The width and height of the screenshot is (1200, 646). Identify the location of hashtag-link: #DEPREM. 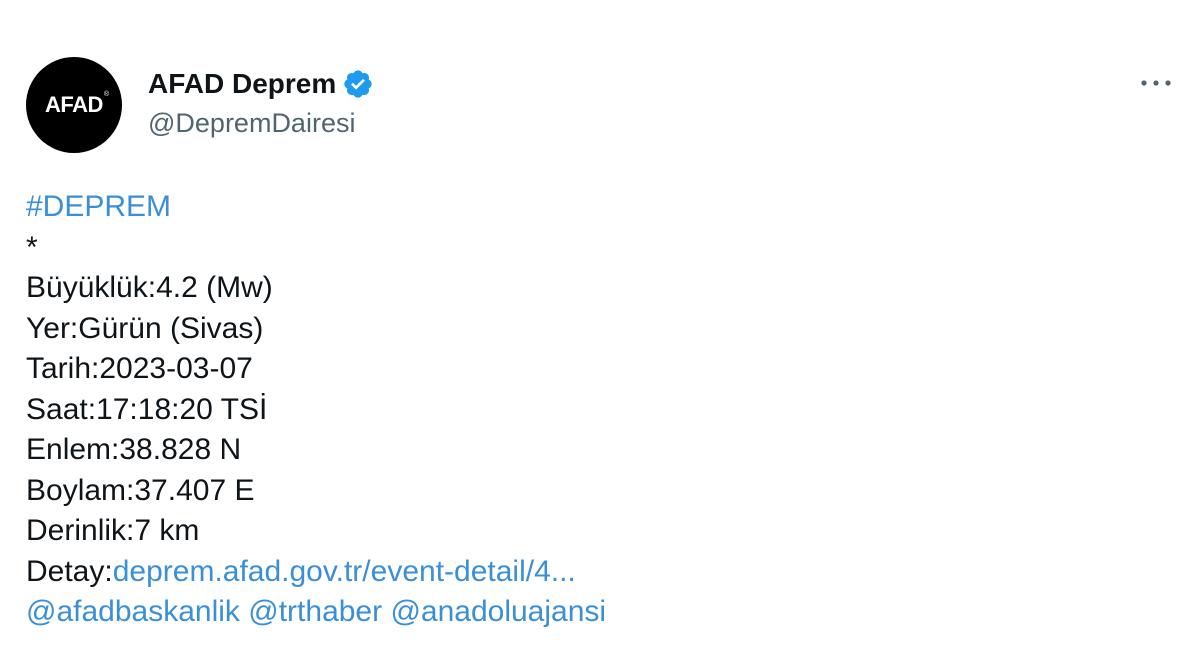
(98, 206).